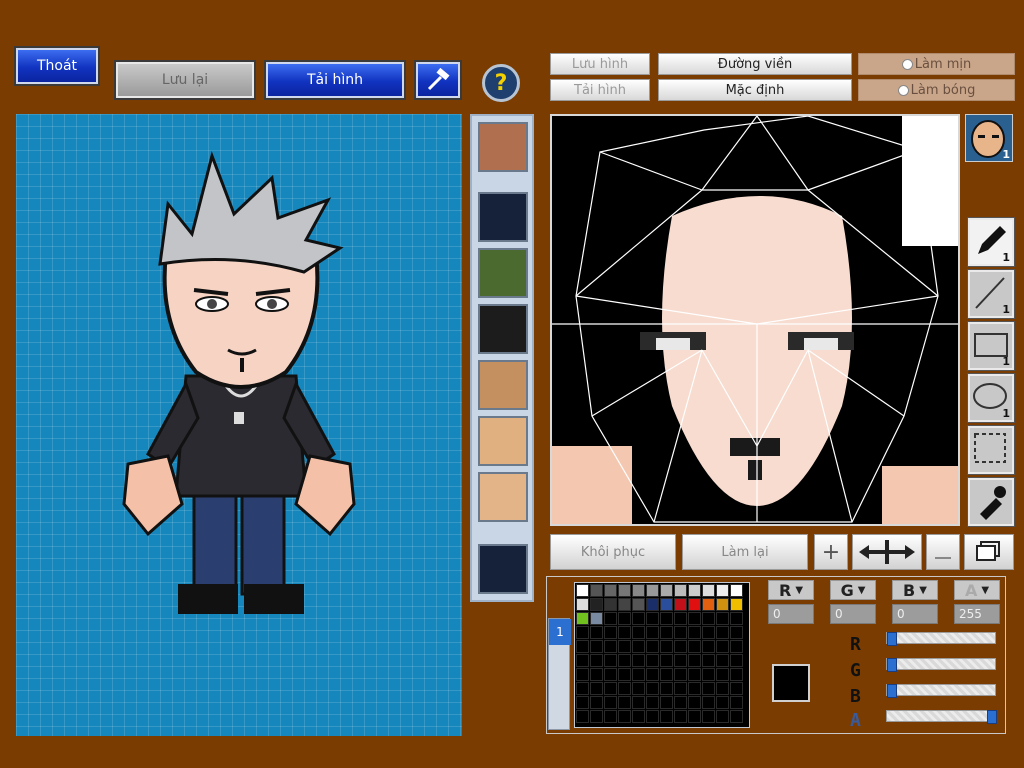 This screenshot has width=1024, height=768. Describe the element at coordinates (991, 502) in the screenshot. I see `eyedropper-tool-button` at that location.